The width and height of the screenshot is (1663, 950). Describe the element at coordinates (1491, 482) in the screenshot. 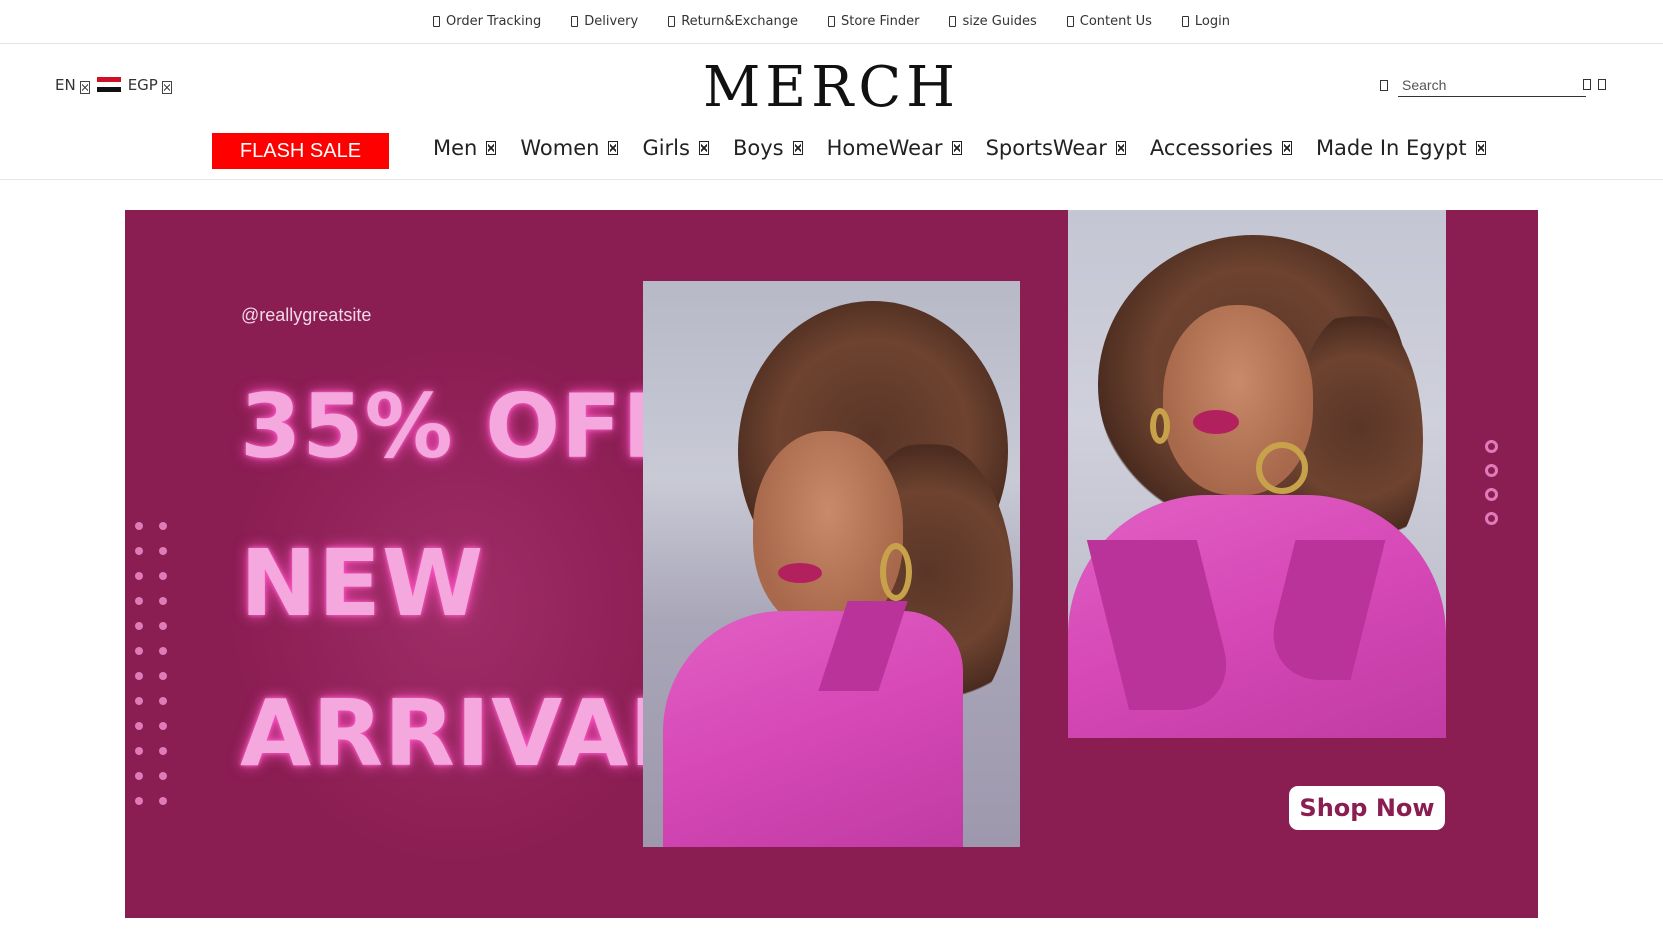

I see `carousel-indicators` at that location.